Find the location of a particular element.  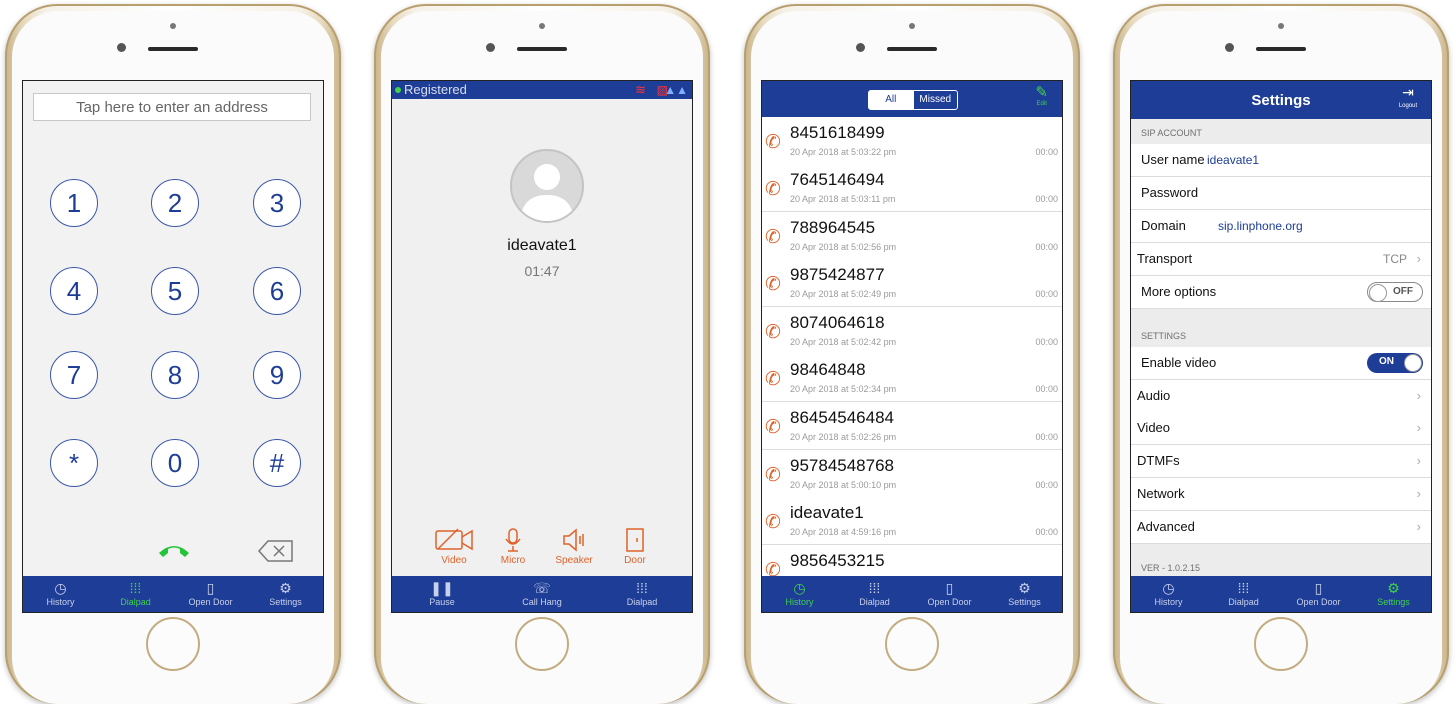

key-8: 8 is located at coordinates (175, 375).